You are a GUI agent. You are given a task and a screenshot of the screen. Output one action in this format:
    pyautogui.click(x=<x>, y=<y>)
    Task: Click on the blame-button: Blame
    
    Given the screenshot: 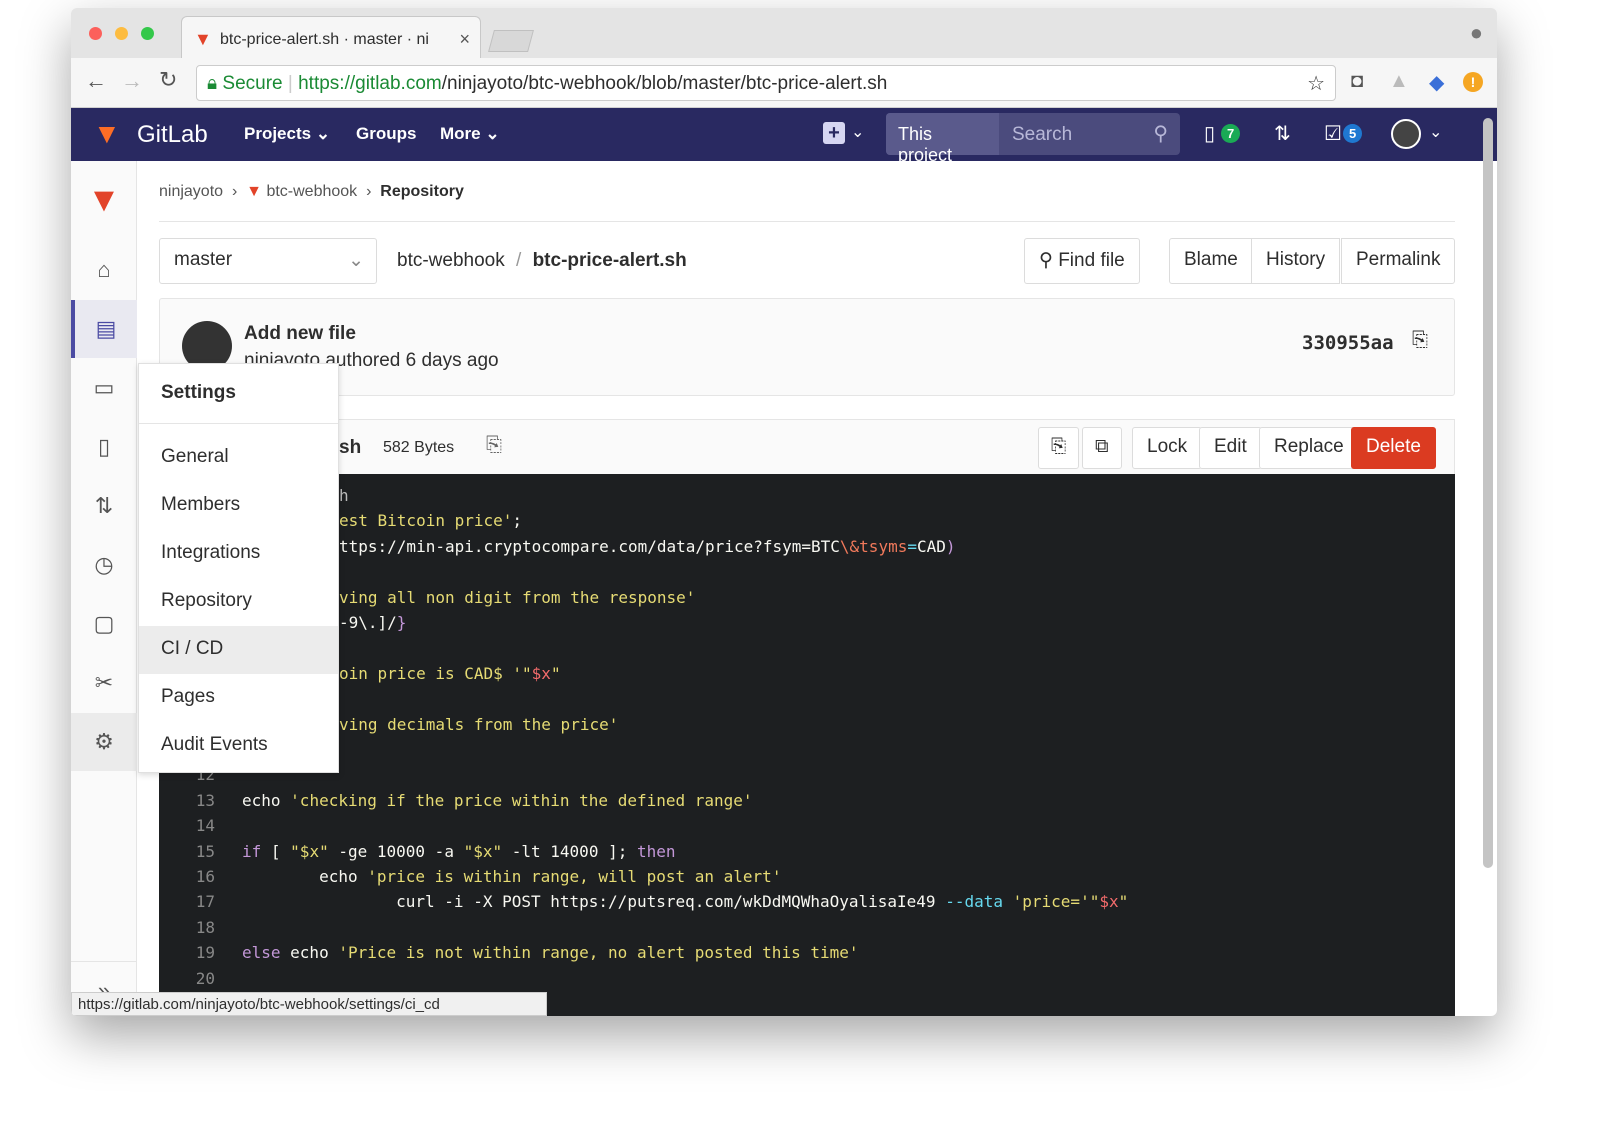 What is the action you would take?
    pyautogui.click(x=1211, y=261)
    